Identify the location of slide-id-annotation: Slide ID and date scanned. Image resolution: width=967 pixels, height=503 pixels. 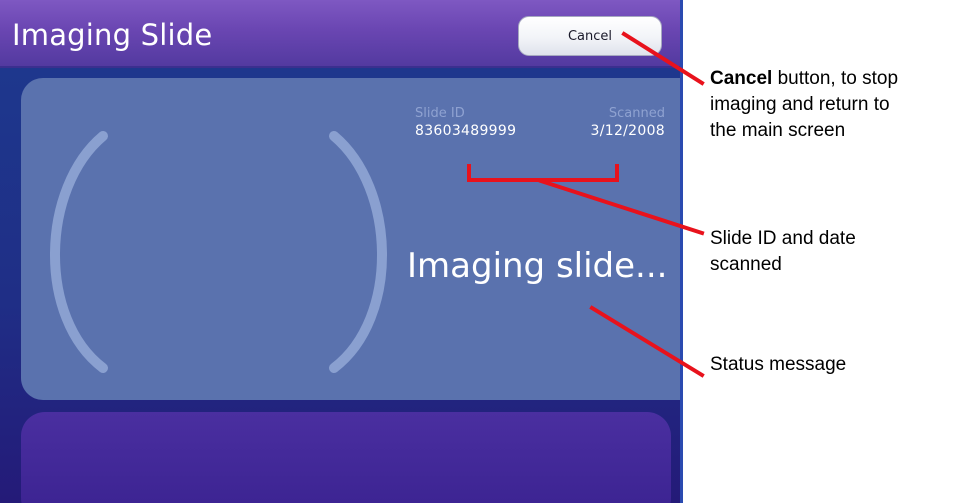
(783, 252).